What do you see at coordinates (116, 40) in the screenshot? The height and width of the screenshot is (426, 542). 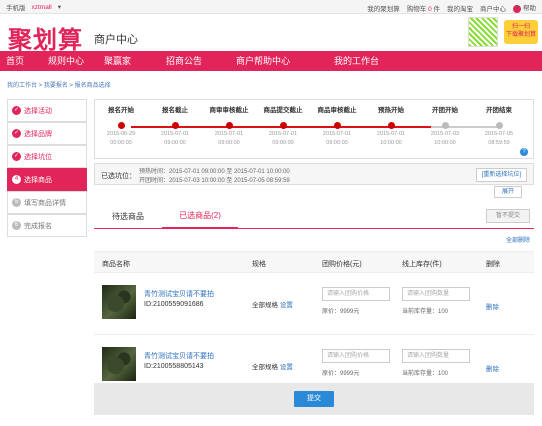 I see `merchant-center-title: 商户中心` at bounding box center [116, 40].